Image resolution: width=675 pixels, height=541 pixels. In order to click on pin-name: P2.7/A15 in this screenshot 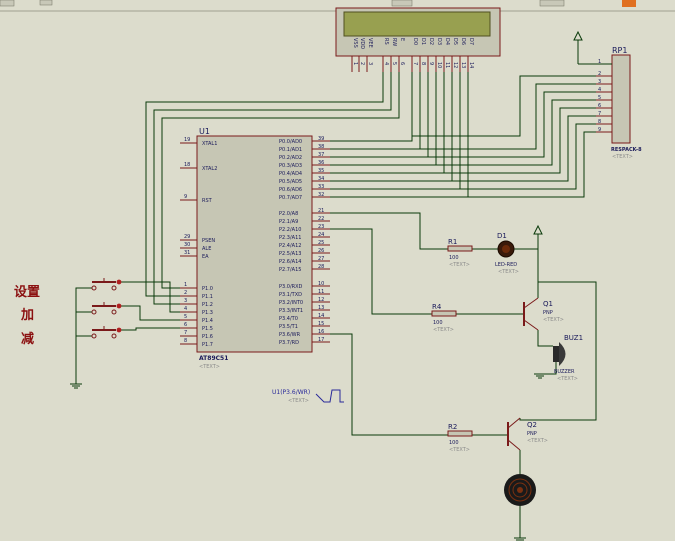, I will do `click(290, 270)`.